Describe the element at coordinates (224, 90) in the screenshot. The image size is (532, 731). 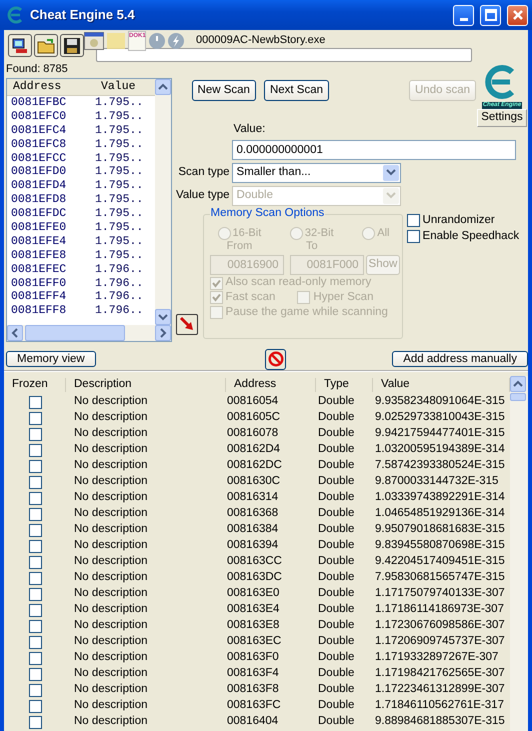
I see `scan-button: New Scan` at that location.